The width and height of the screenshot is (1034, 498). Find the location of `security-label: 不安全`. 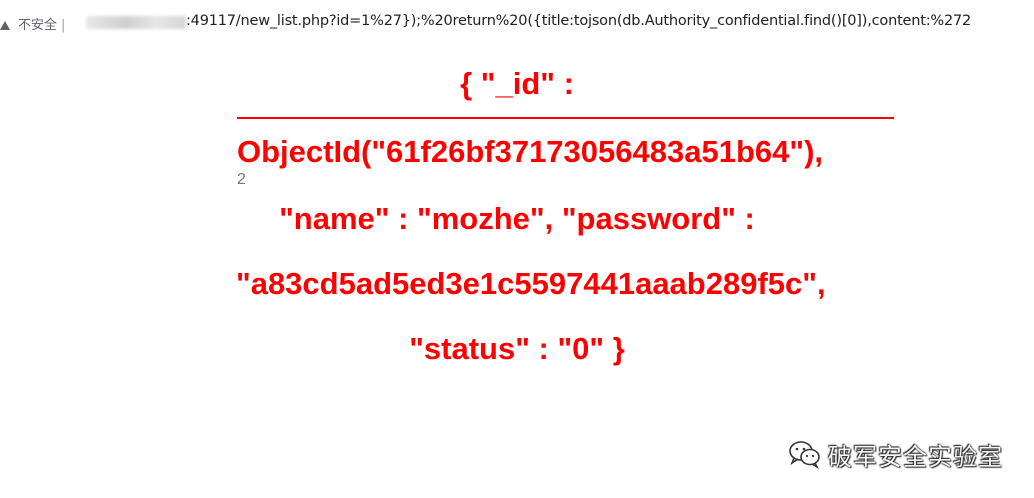

security-label: 不安全 is located at coordinates (38, 25).